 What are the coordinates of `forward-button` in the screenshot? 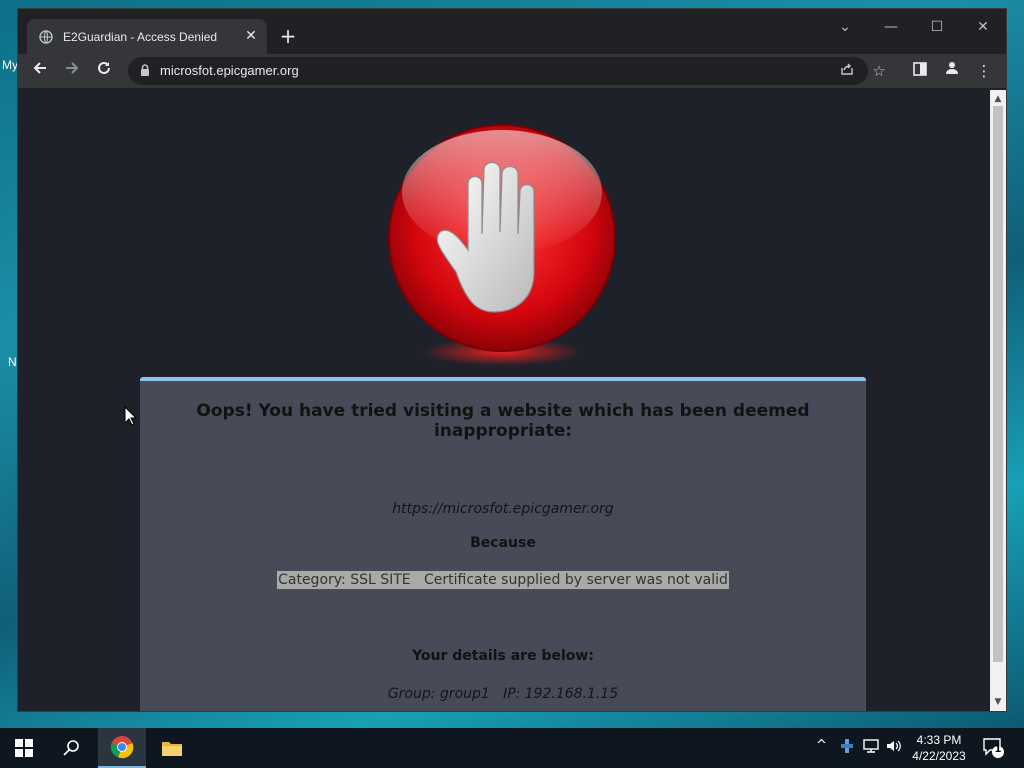 It's located at (72, 71).